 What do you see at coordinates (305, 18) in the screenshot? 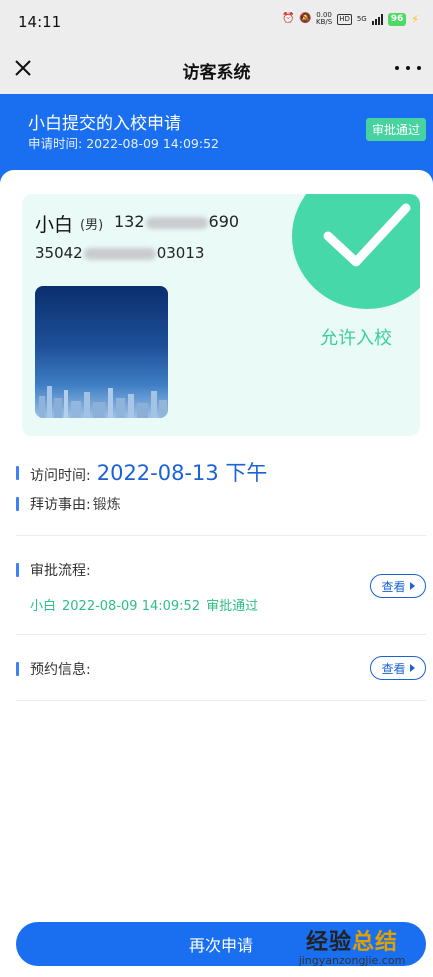
I see `mute-bell-icon: 🔕` at bounding box center [305, 18].